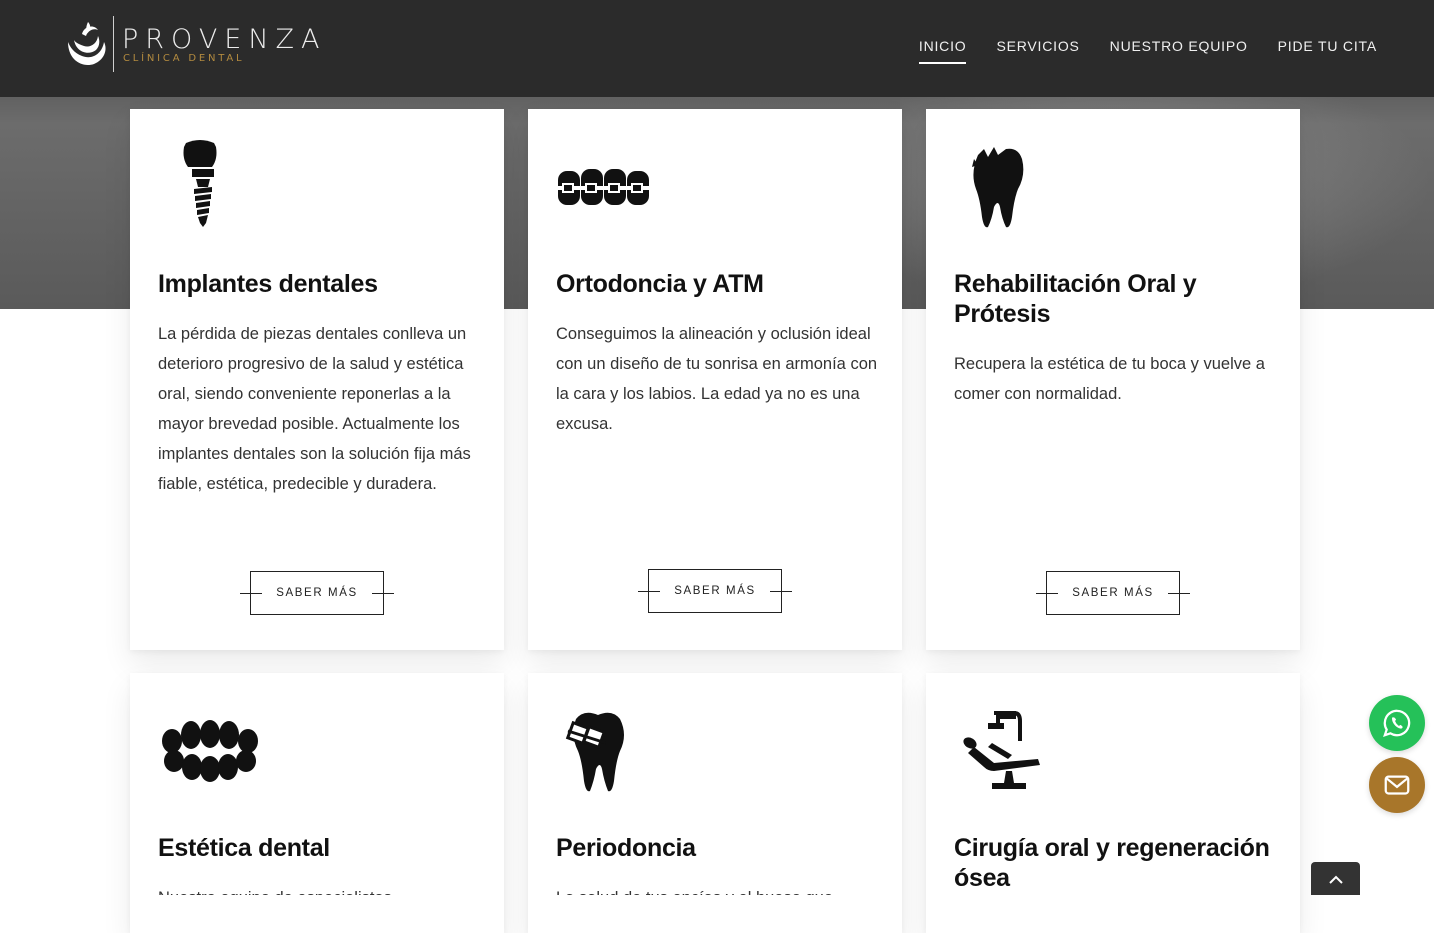 This screenshot has width=1434, height=933. Describe the element at coordinates (1009, 751) in the screenshot. I see `dental-chair-icon` at that location.